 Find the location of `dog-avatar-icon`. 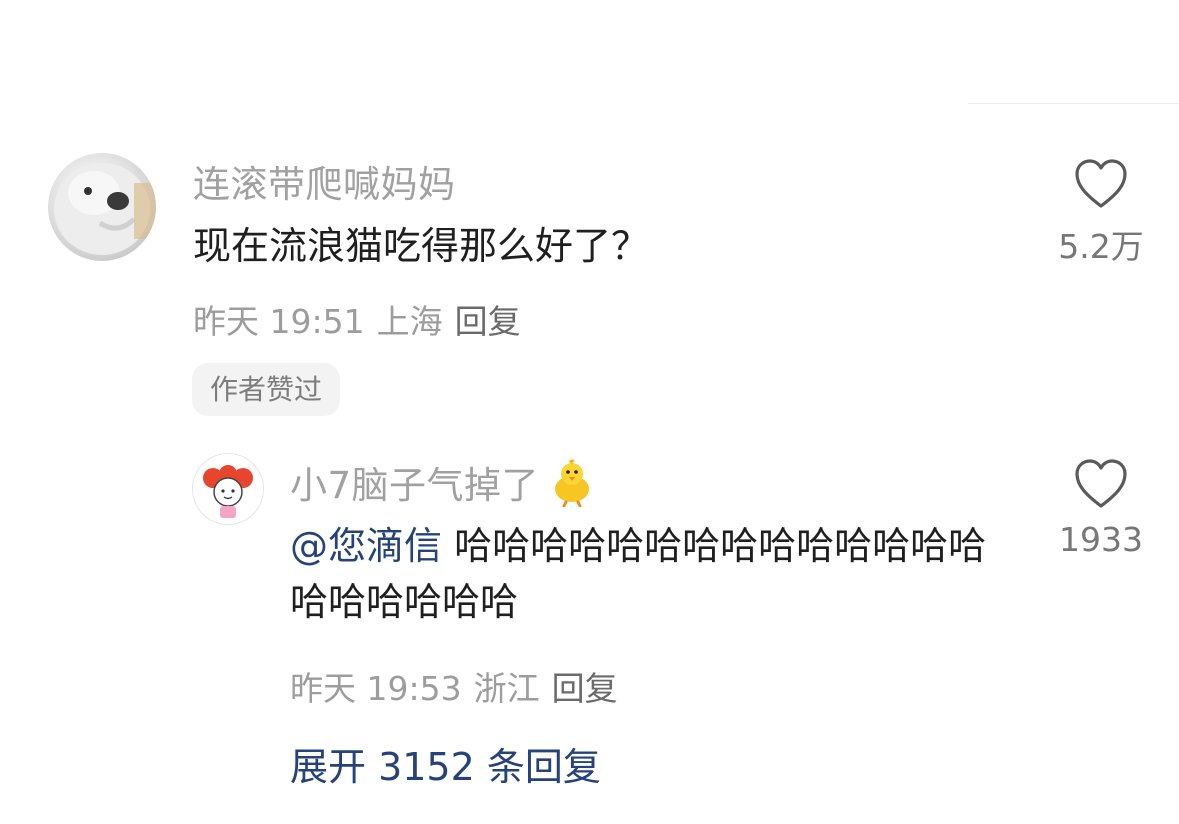

dog-avatar-icon is located at coordinates (105, 209).